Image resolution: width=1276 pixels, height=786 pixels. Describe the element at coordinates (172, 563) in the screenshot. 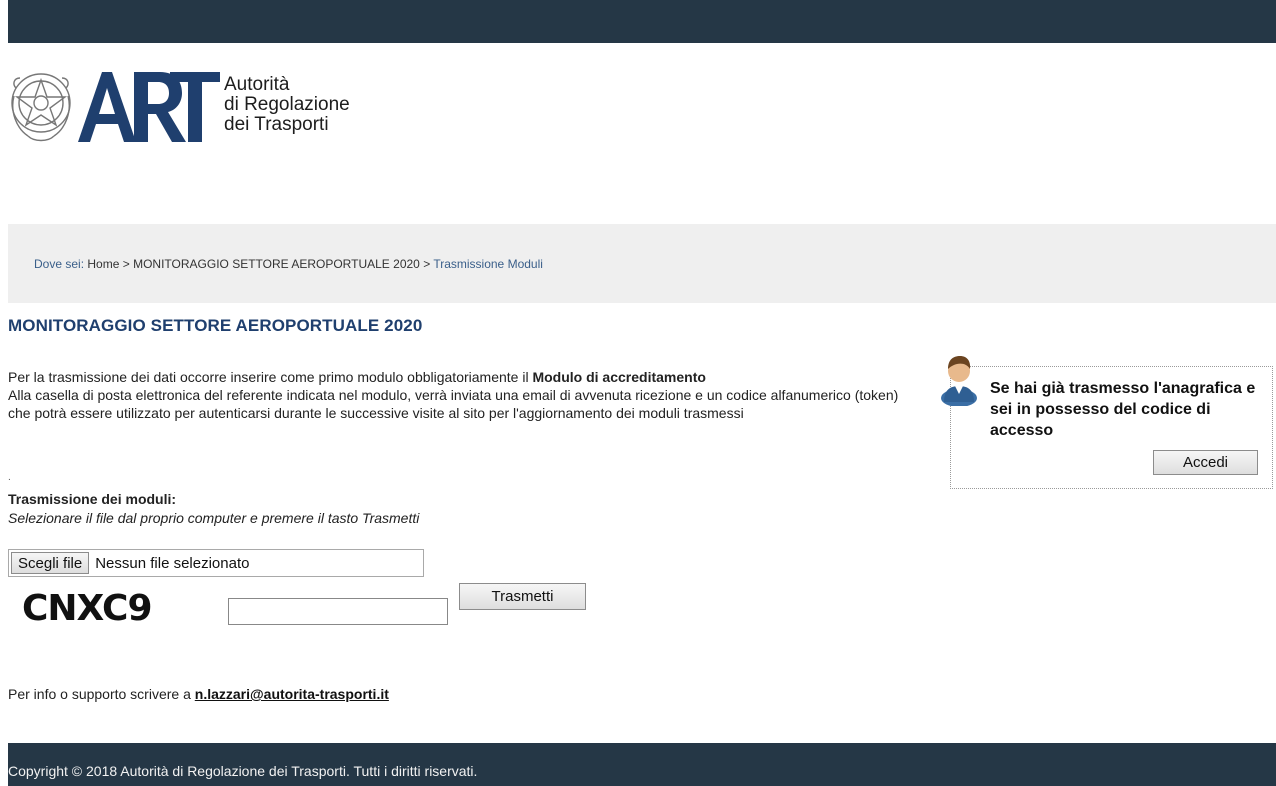

I see `file-status-text: Nessun file selezionato` at that location.